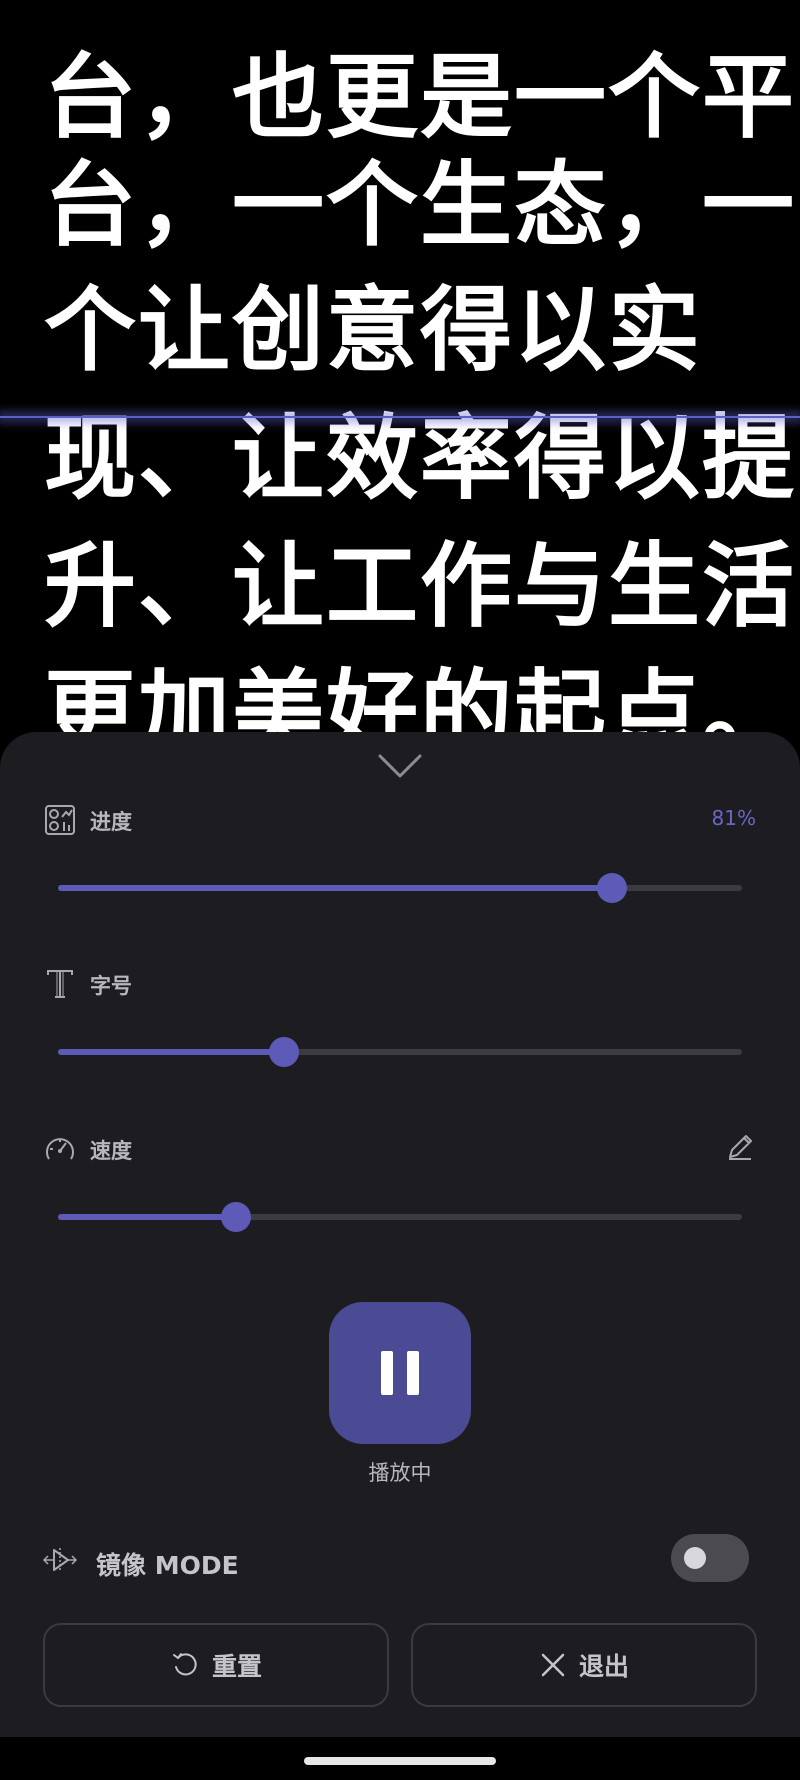  Describe the element at coordinates (740, 1147) in the screenshot. I see `pencil-icon` at that location.